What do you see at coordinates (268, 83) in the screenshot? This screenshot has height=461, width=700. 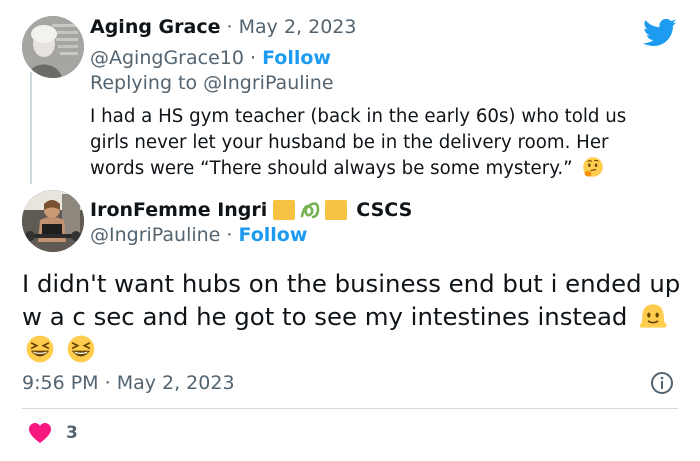 I see `replying-handle: @IngriPauline` at bounding box center [268, 83].